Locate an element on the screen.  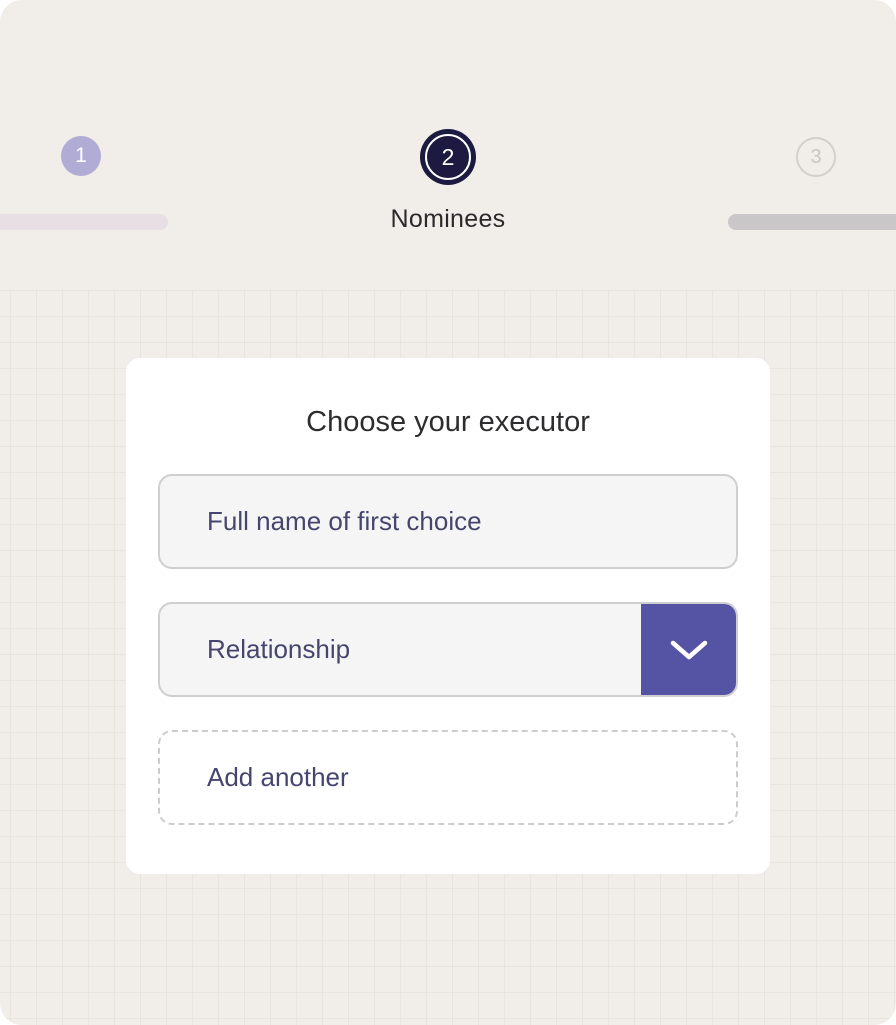
relationship-placeholder: Relationship is located at coordinates (279, 649).